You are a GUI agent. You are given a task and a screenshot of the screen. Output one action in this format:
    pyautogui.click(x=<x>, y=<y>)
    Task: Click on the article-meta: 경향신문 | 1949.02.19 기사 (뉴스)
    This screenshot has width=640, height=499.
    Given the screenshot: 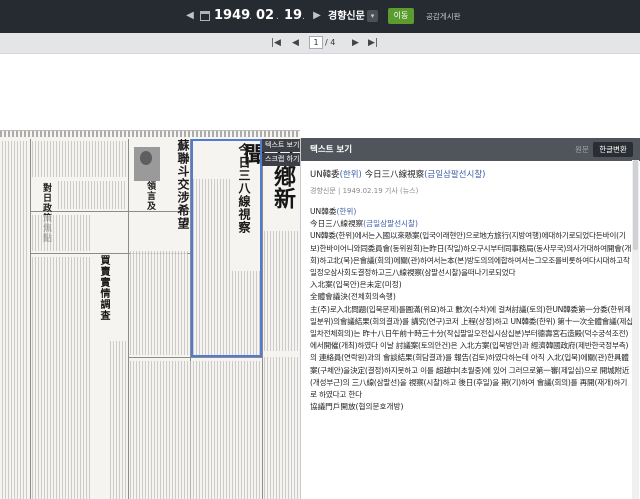 What is the action you would take?
    pyautogui.click(x=364, y=191)
    